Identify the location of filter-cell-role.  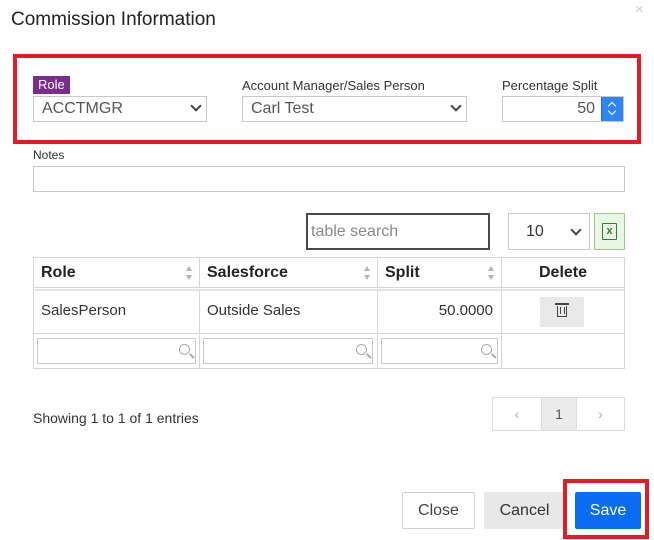
(117, 351).